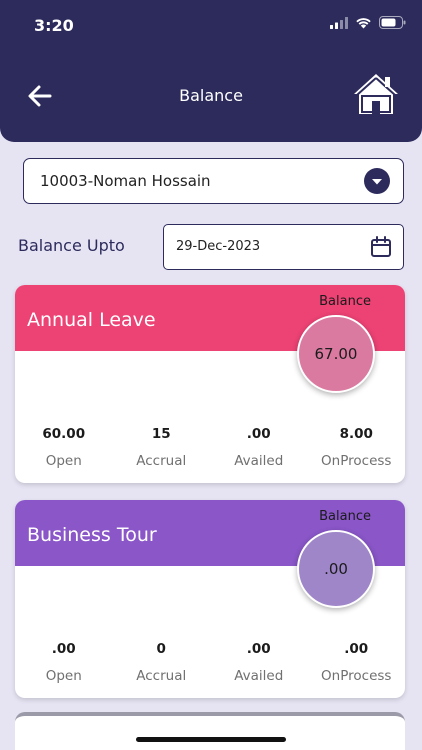 The height and width of the screenshot is (750, 422). What do you see at coordinates (161, 649) in the screenshot?
I see `stat-value: 0` at bounding box center [161, 649].